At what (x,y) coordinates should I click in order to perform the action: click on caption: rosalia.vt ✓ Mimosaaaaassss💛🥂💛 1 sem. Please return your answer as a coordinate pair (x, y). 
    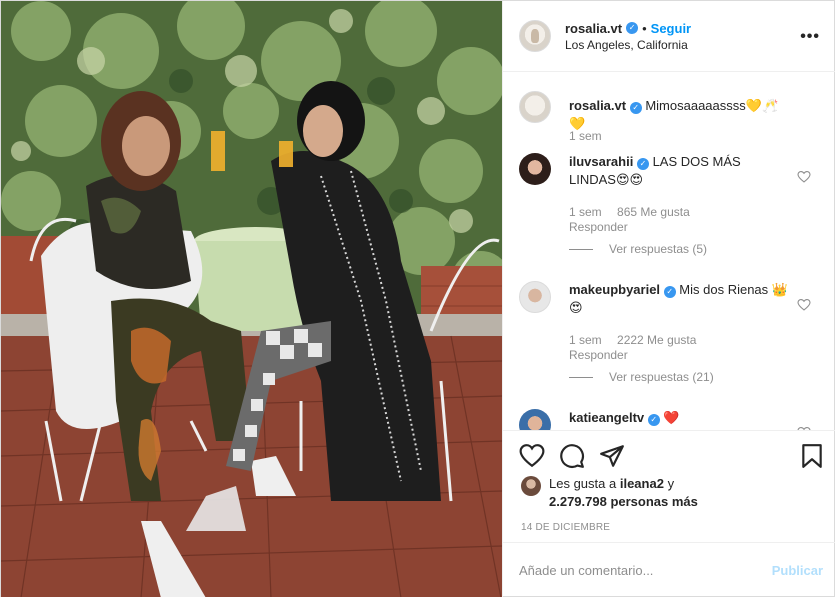
    Looking at the image, I should click on (670, 121).